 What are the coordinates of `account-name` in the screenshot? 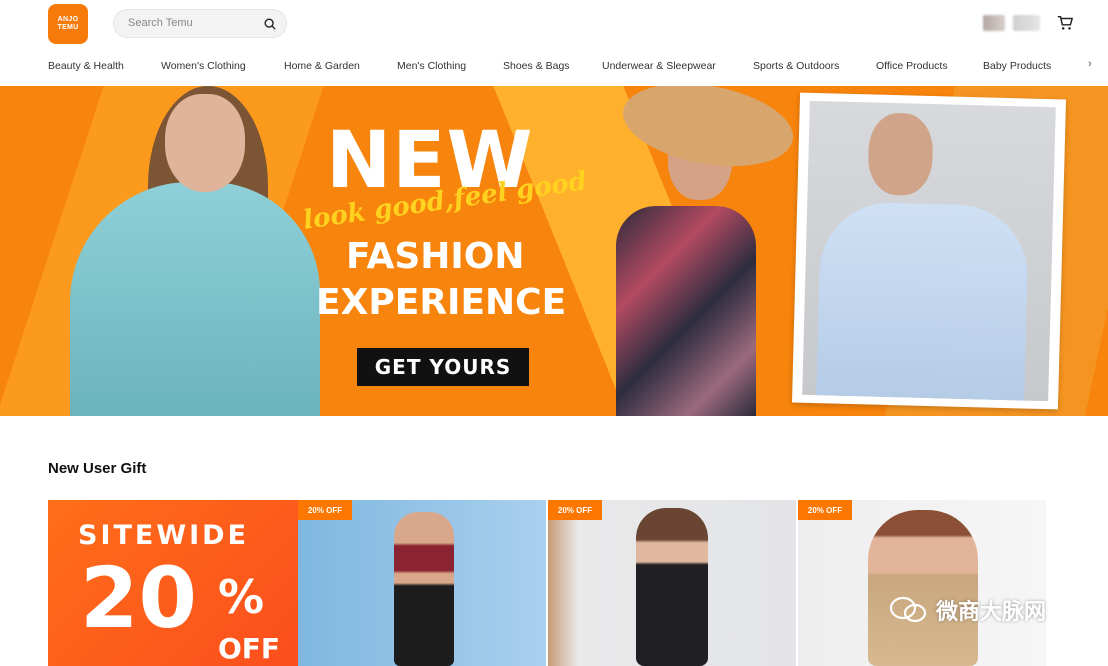 It's located at (1026, 23).